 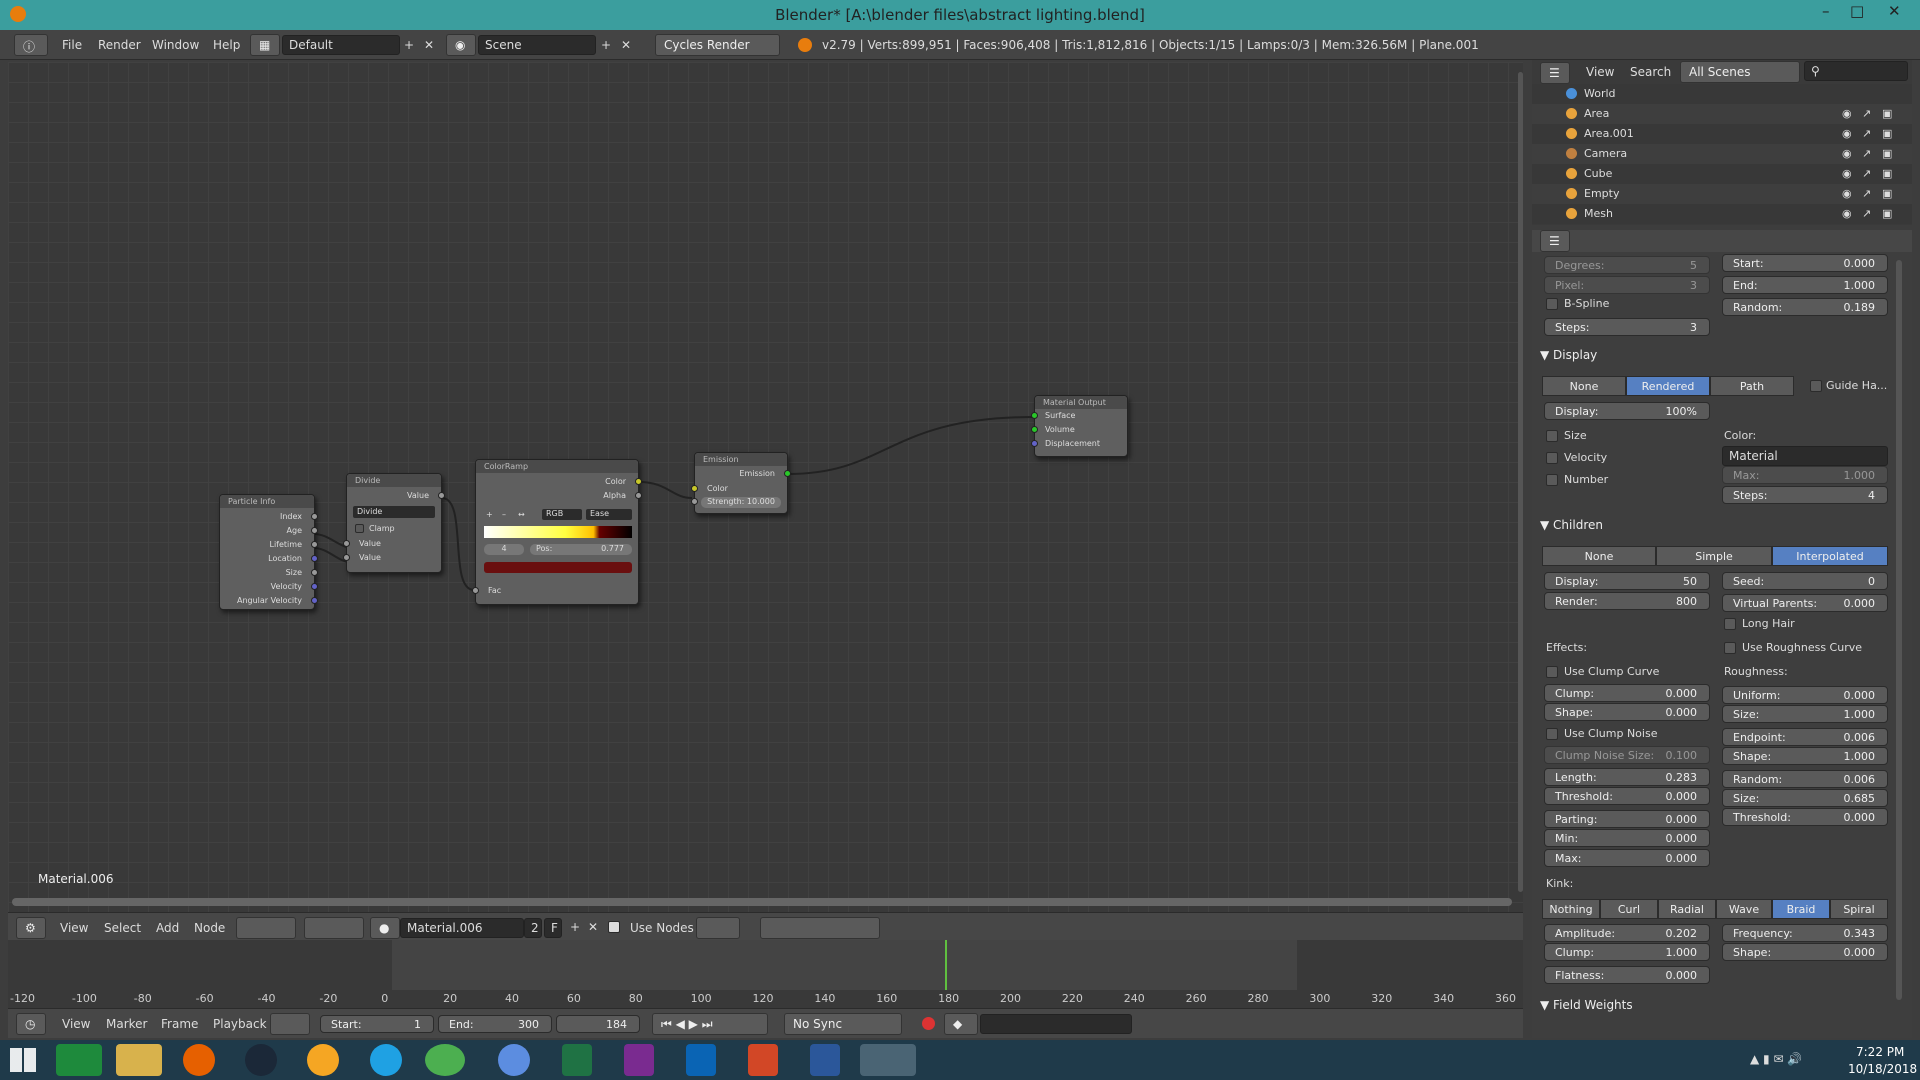 I want to click on children-render-field: Render: 800, so click(x=1627, y=601).